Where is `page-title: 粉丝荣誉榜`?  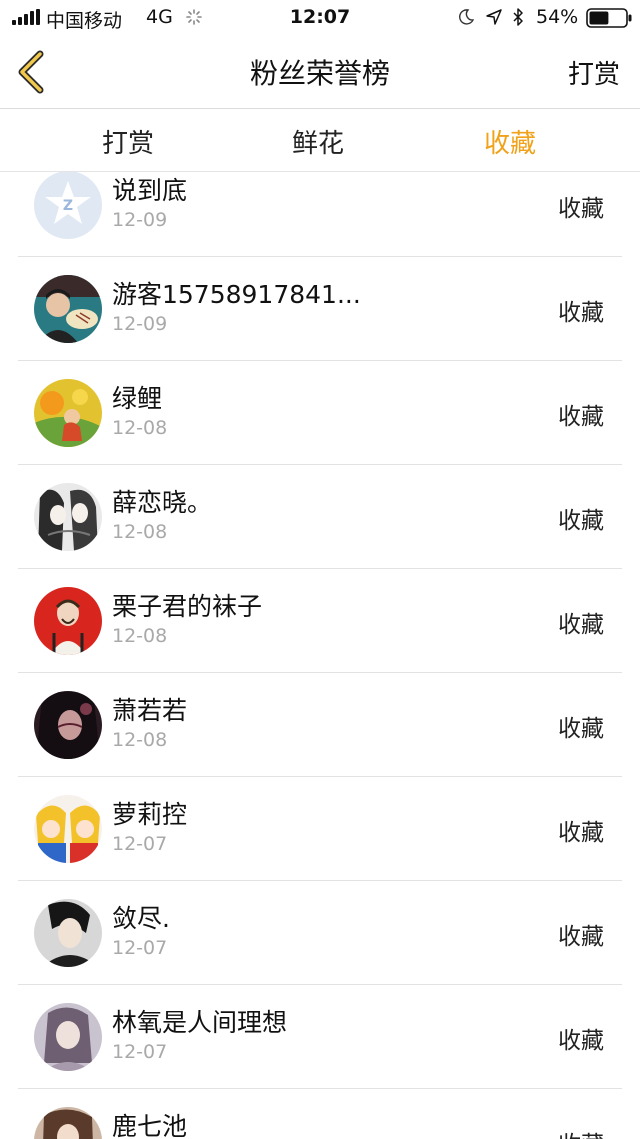
page-title: 粉丝荣誉榜 is located at coordinates (319, 73).